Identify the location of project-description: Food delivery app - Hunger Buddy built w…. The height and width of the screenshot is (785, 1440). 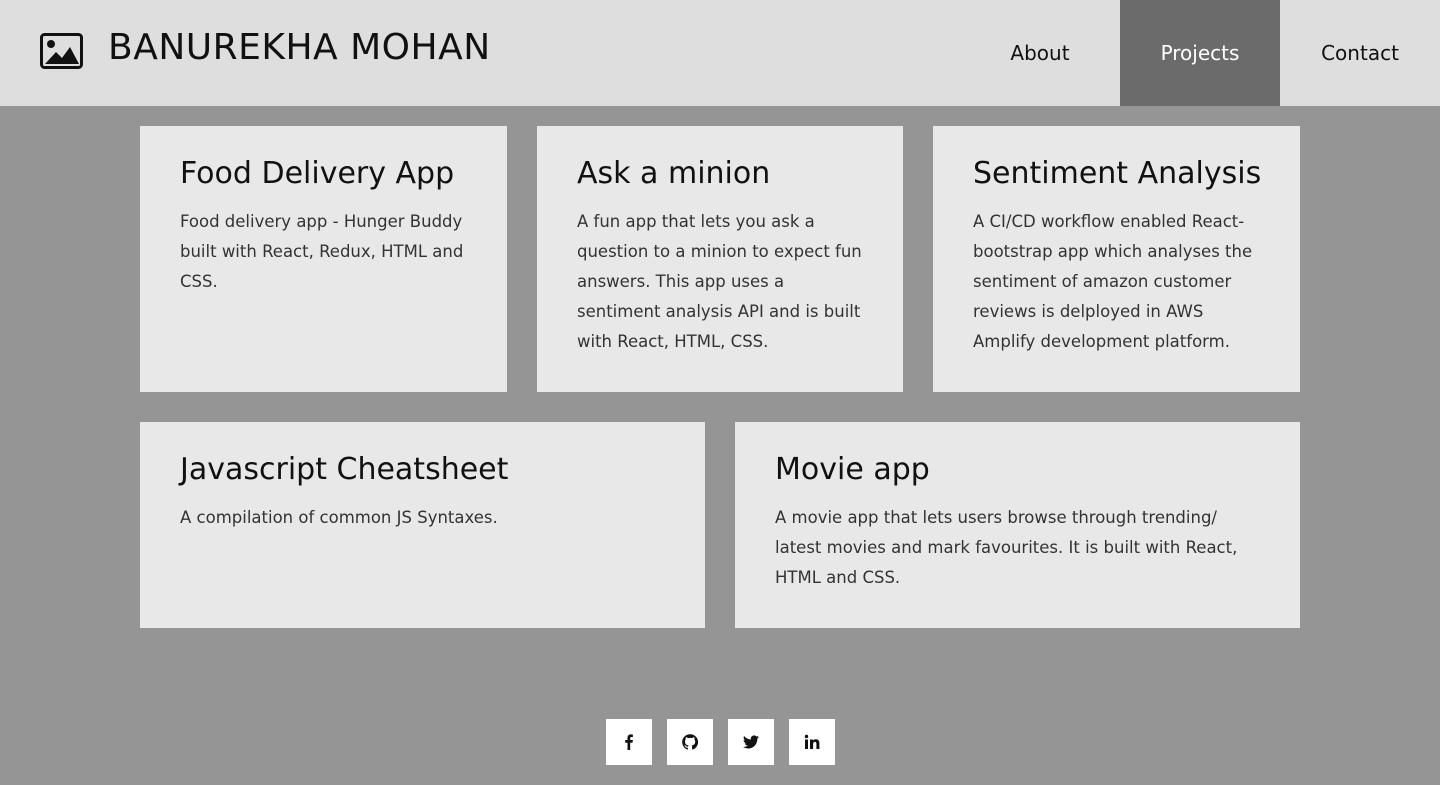
(322, 251).